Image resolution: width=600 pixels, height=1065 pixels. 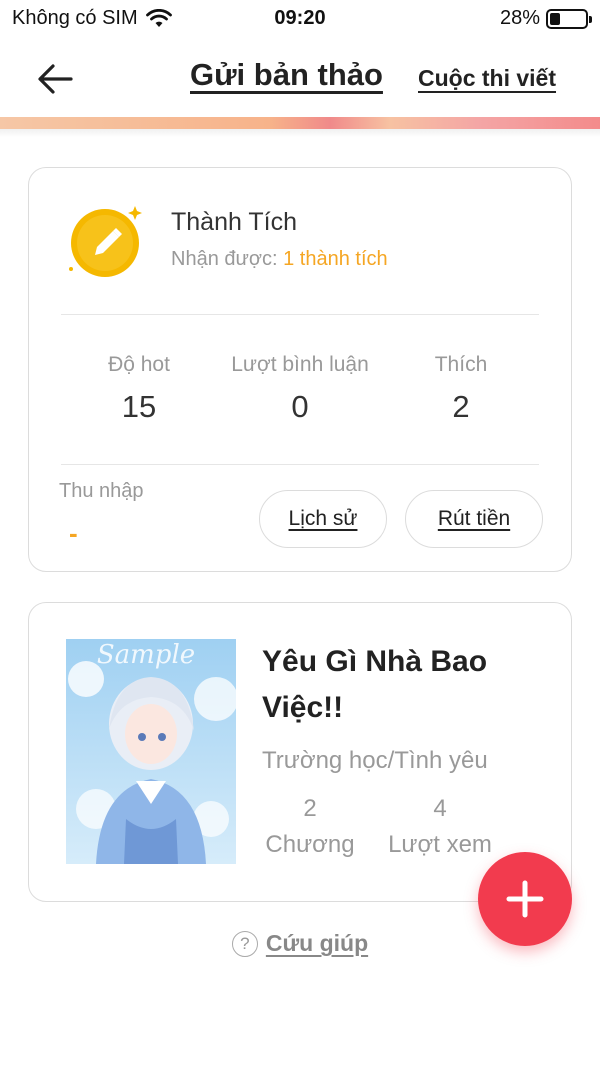 I want to click on stat-hot: Độ hot 15, so click(x=139, y=389).